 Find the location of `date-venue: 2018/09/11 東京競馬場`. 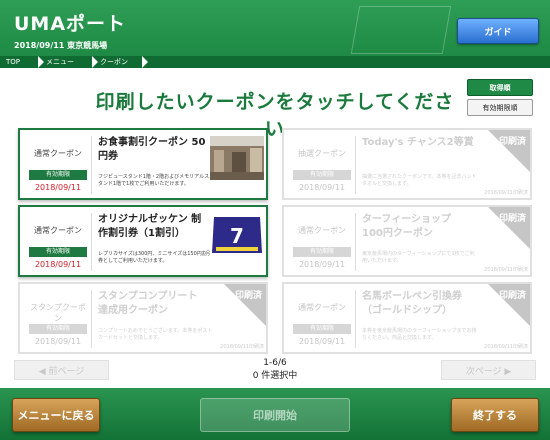

date-venue: 2018/09/11 東京競馬場 is located at coordinates (61, 45).